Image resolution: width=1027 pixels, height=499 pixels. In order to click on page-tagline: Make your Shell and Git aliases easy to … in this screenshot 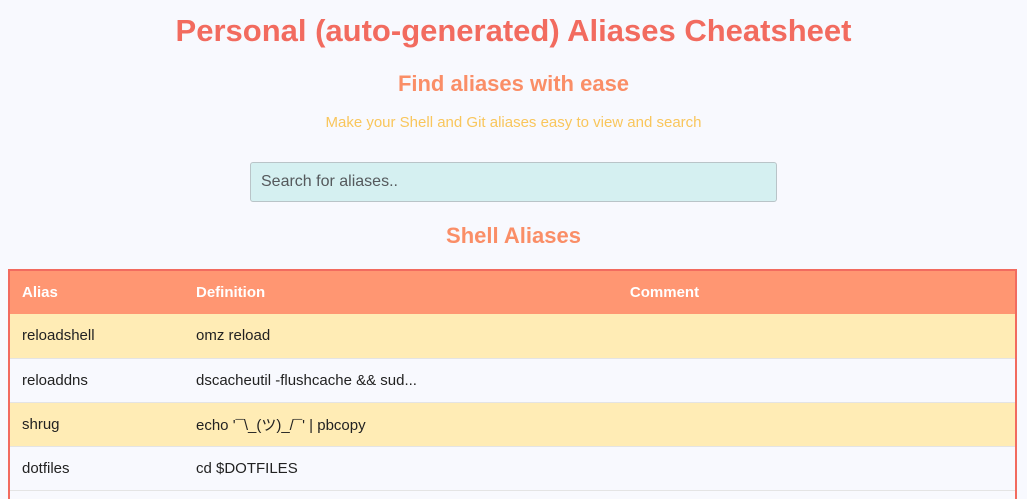, I will do `click(513, 122)`.